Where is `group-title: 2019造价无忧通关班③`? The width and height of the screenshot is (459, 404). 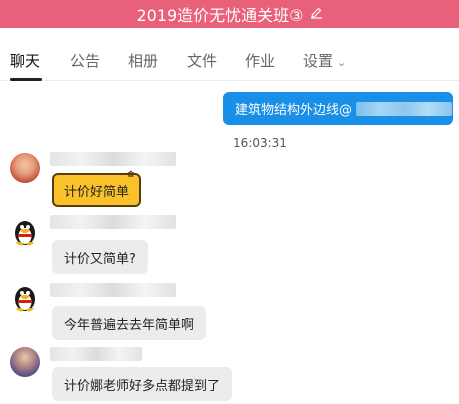
group-title: 2019造价无忧通关班③ is located at coordinates (220, 15).